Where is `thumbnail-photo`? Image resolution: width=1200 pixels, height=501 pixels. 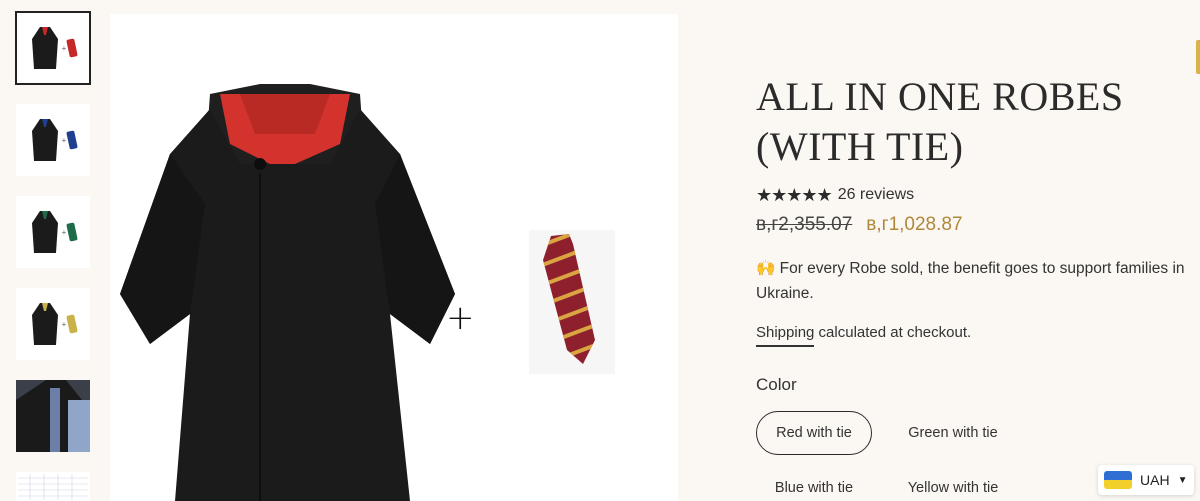
thumbnail-photo is located at coordinates (53, 416).